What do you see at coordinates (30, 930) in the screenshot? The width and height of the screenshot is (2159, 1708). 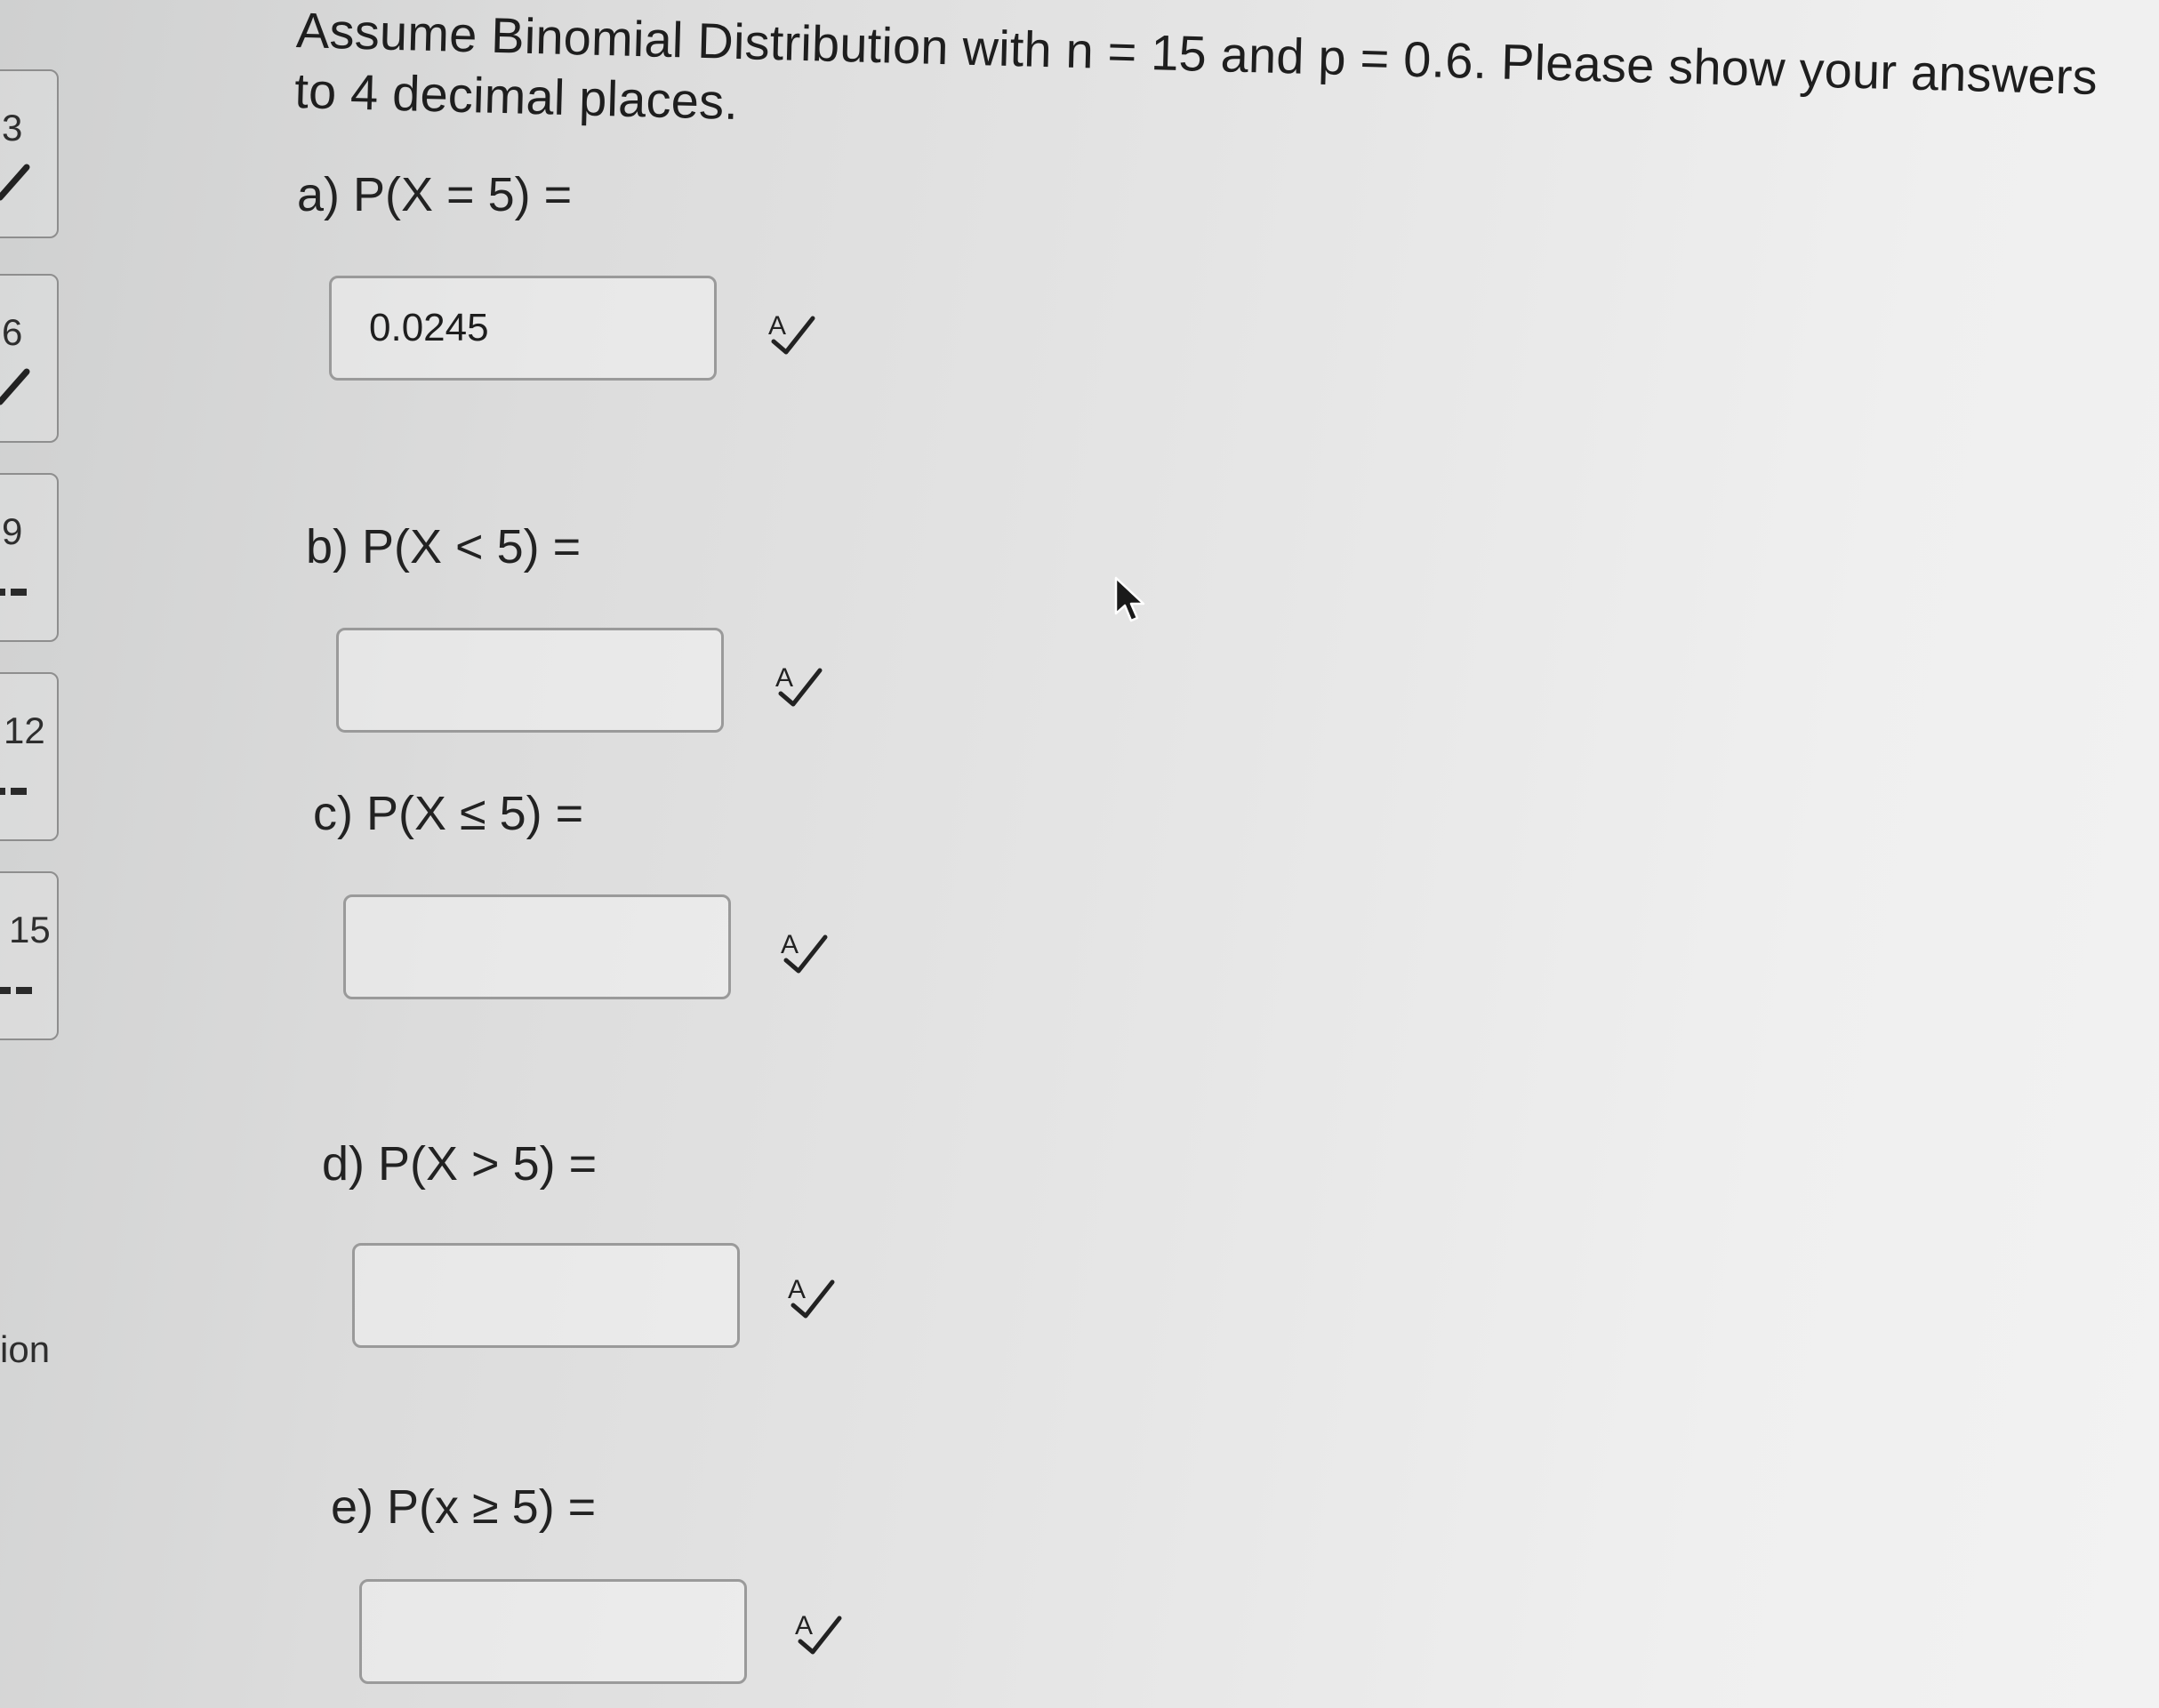 I see `nav-tile-number: 15` at bounding box center [30, 930].